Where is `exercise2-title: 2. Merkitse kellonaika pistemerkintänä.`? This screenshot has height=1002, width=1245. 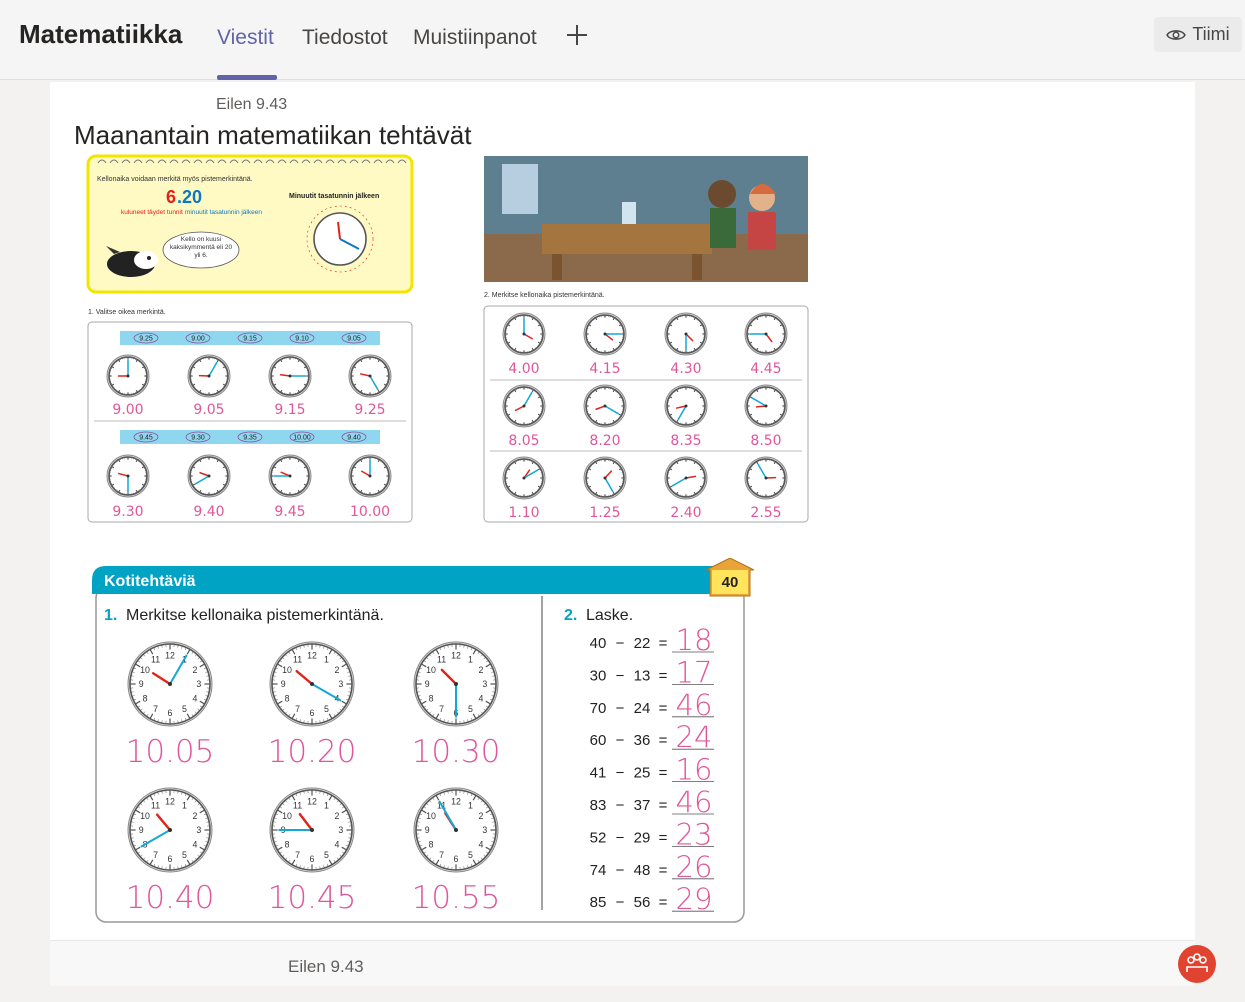 exercise2-title: 2. Merkitse kellonaika pistemerkintänä. is located at coordinates (544, 295).